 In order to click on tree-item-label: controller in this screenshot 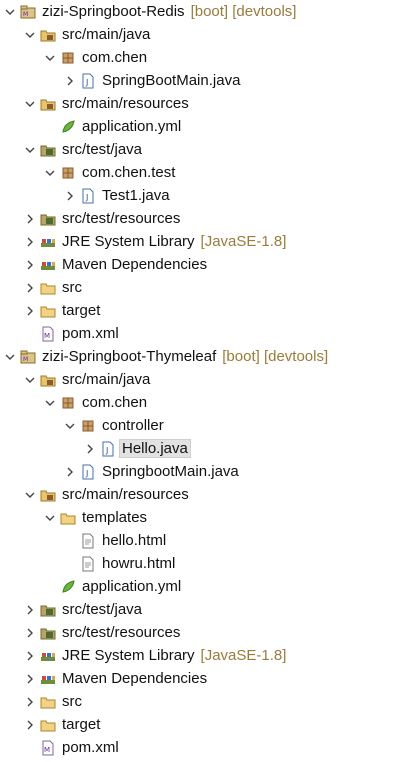, I will do `click(133, 425)`.